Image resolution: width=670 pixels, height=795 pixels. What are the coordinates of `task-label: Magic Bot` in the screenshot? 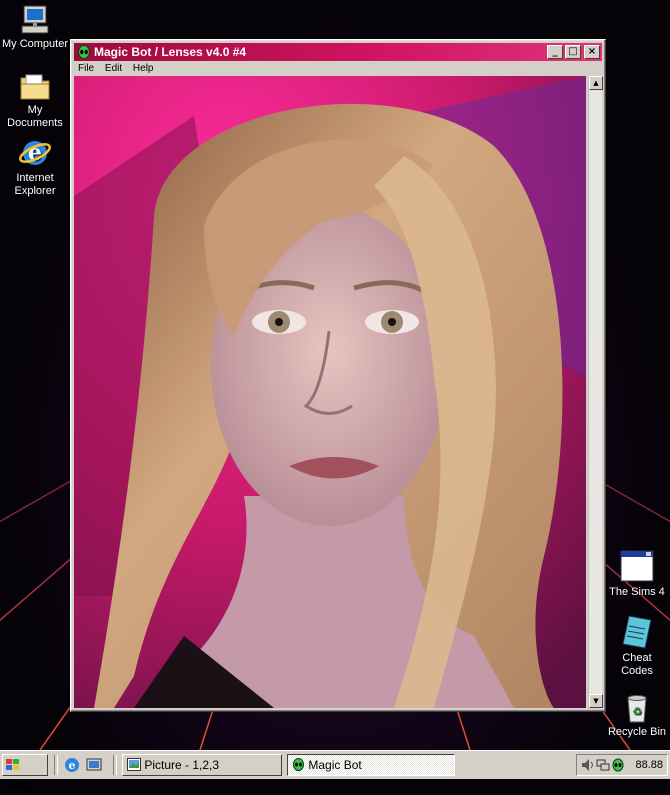 It's located at (335, 765).